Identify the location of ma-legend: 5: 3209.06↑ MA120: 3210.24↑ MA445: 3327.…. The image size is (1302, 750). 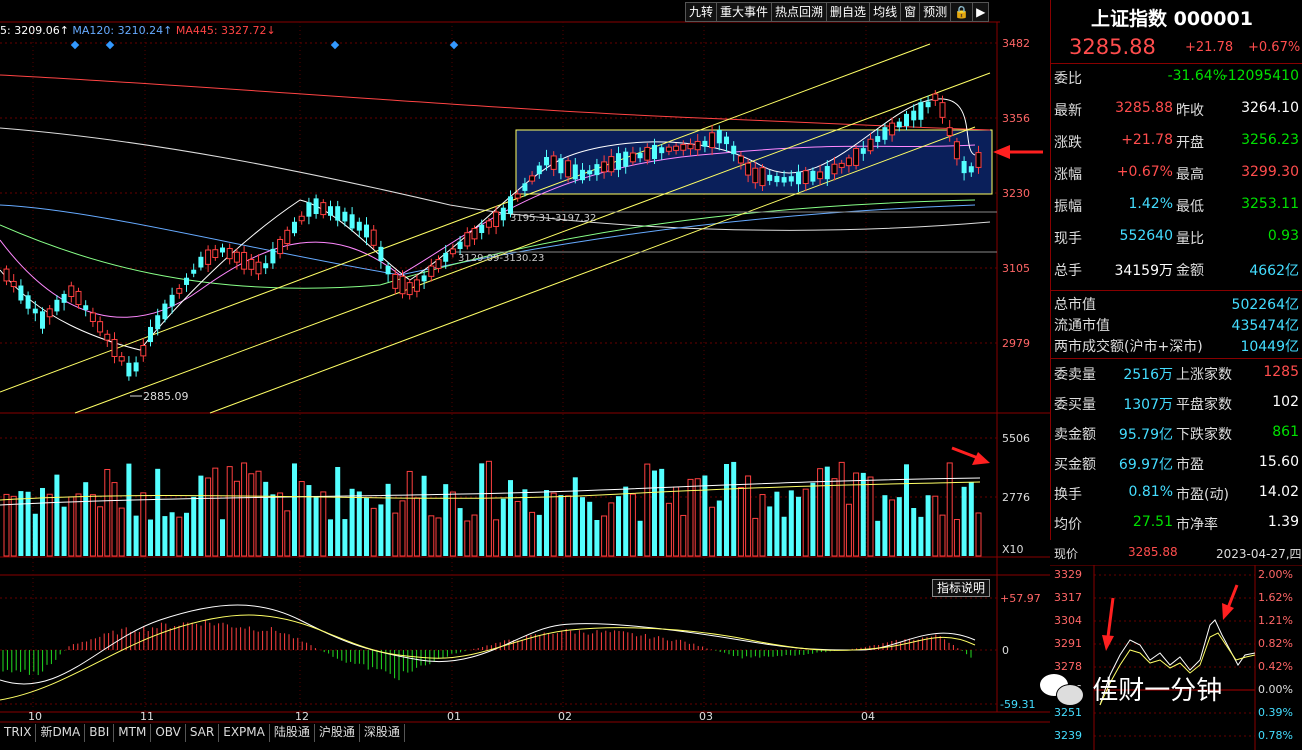
(138, 30).